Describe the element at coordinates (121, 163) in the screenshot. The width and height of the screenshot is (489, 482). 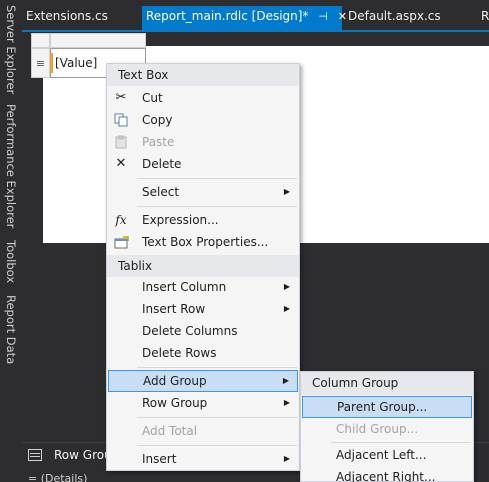
I see `delete-x-icon: ✕` at that location.